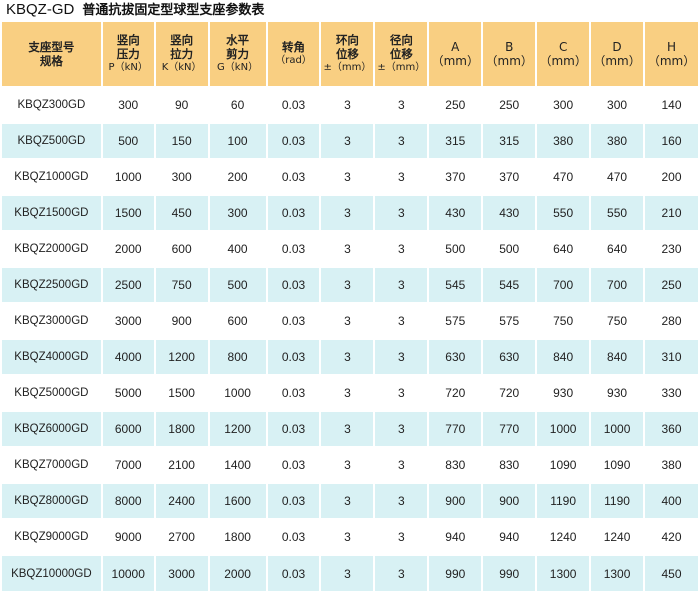 The height and width of the screenshot is (606, 700). Describe the element at coordinates (181, 105) in the screenshot. I see `cell-value: 90` at that location.